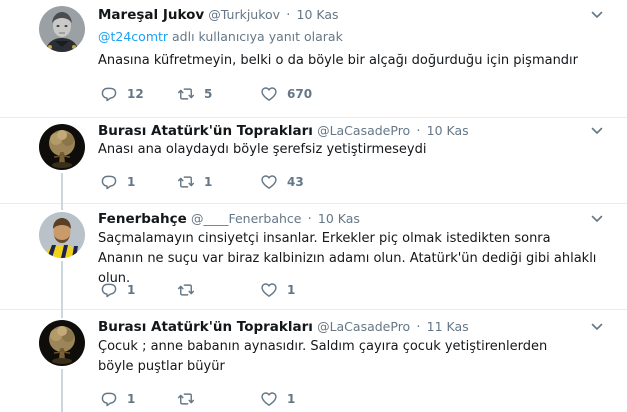 The height and width of the screenshot is (412, 627). Describe the element at coordinates (208, 182) in the screenshot. I see `retweet-count: 1` at that location.